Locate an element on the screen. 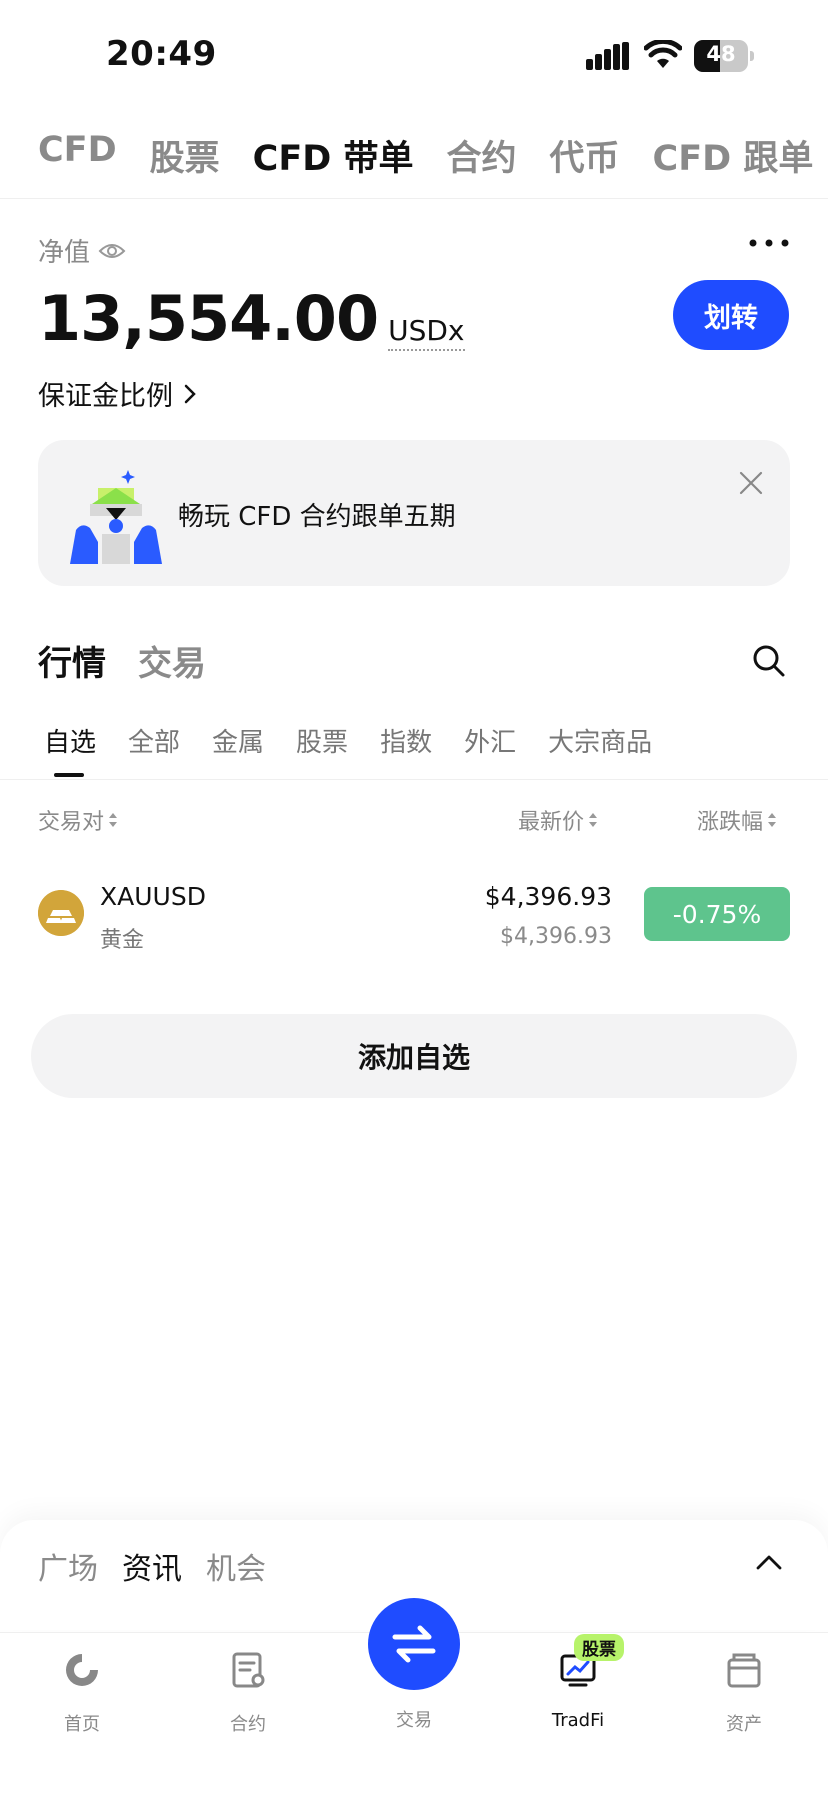 The width and height of the screenshot is (828, 1795). add-watchlist-button: 添加自选 is located at coordinates (414, 1056).